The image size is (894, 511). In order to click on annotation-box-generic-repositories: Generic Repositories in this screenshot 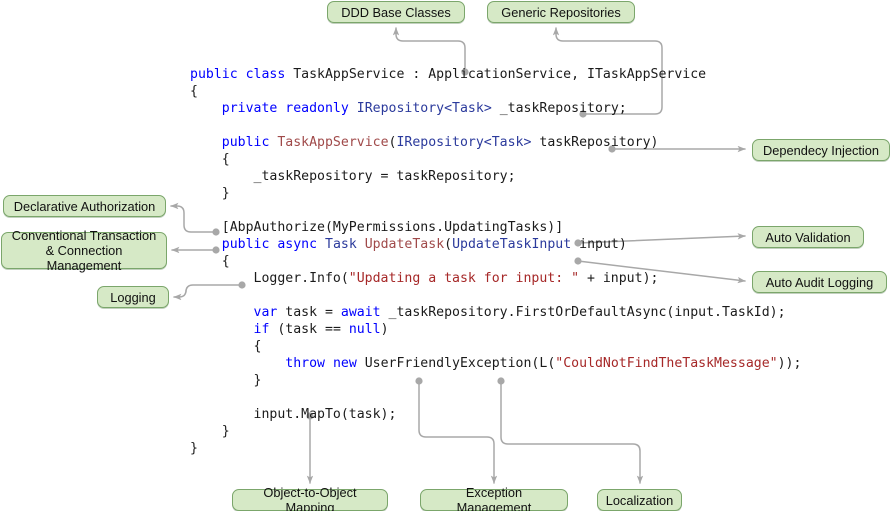, I will do `click(561, 12)`.